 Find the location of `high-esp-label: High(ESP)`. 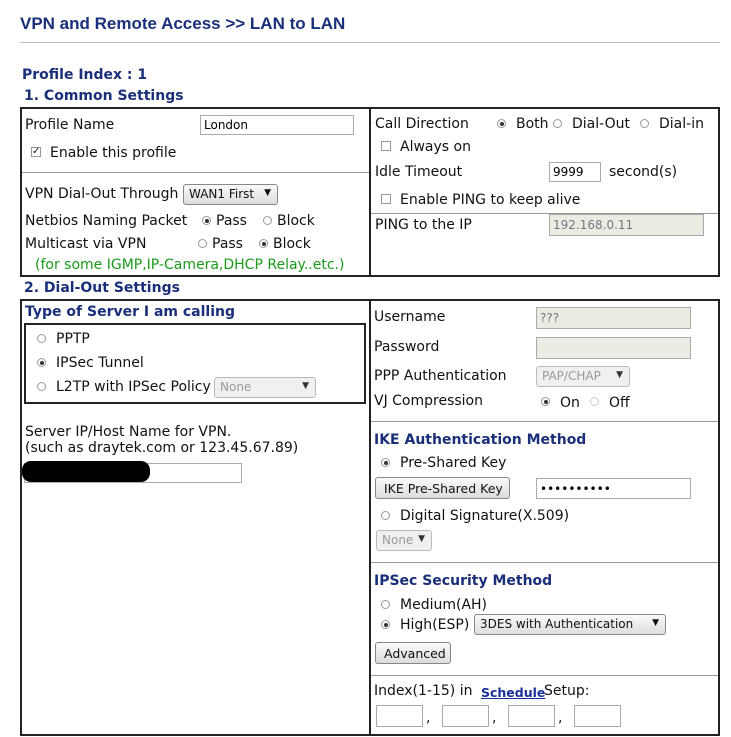

high-esp-label: High(ESP) is located at coordinates (435, 625).